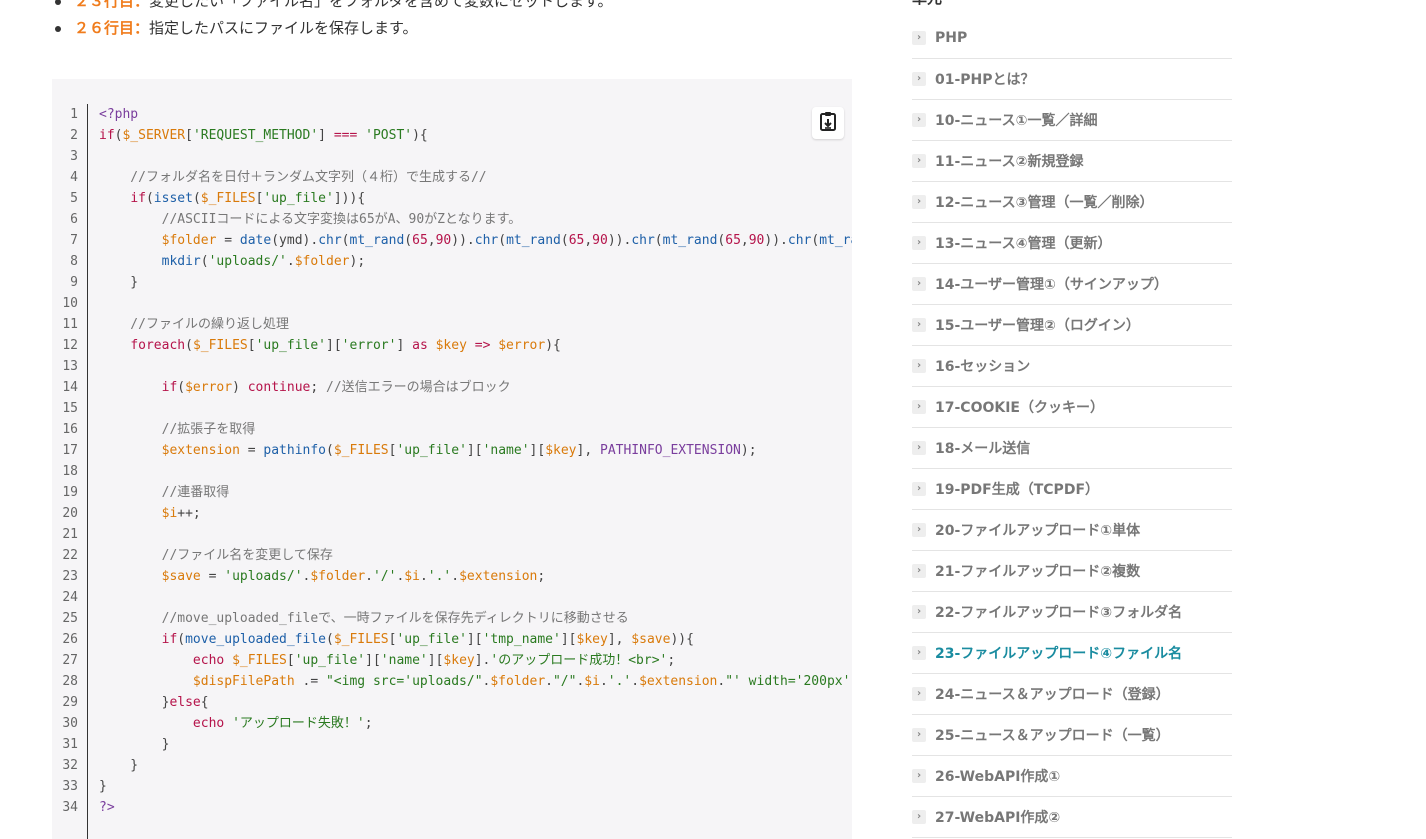 The width and height of the screenshot is (1426, 839). What do you see at coordinates (1072, 161) in the screenshot?
I see `sidebar-unit-link: › 11-ニュース②新規登録` at bounding box center [1072, 161].